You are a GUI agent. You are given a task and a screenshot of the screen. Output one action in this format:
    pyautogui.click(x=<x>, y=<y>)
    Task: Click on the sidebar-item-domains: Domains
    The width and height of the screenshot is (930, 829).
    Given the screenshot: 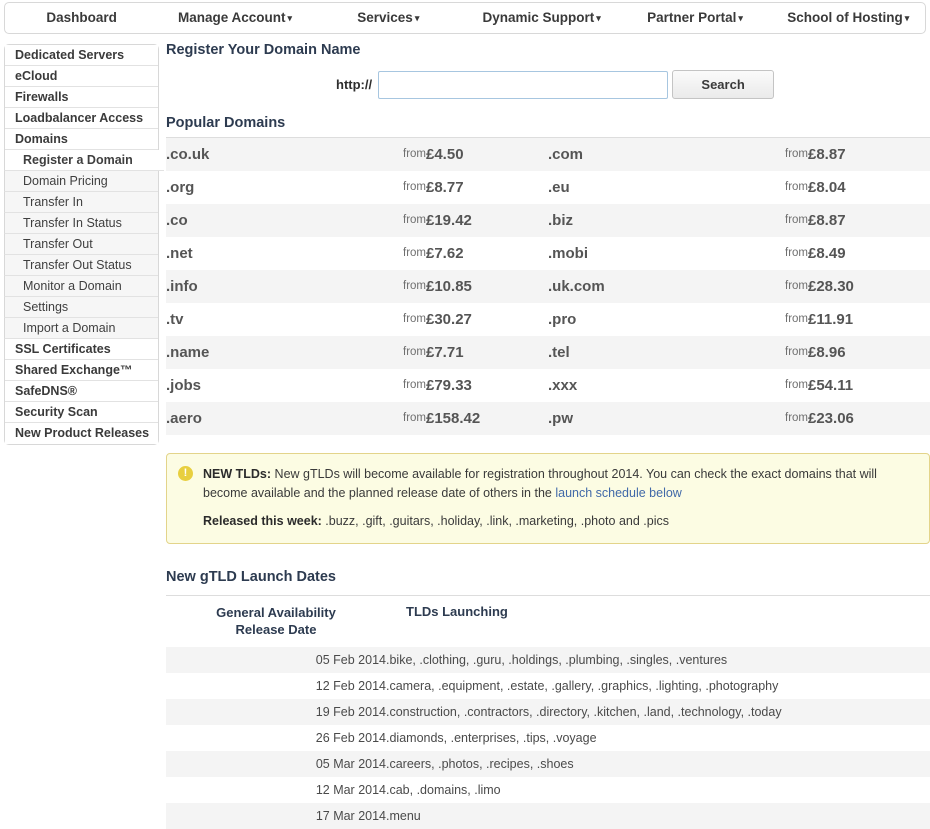 What is the action you would take?
    pyautogui.click(x=81, y=139)
    